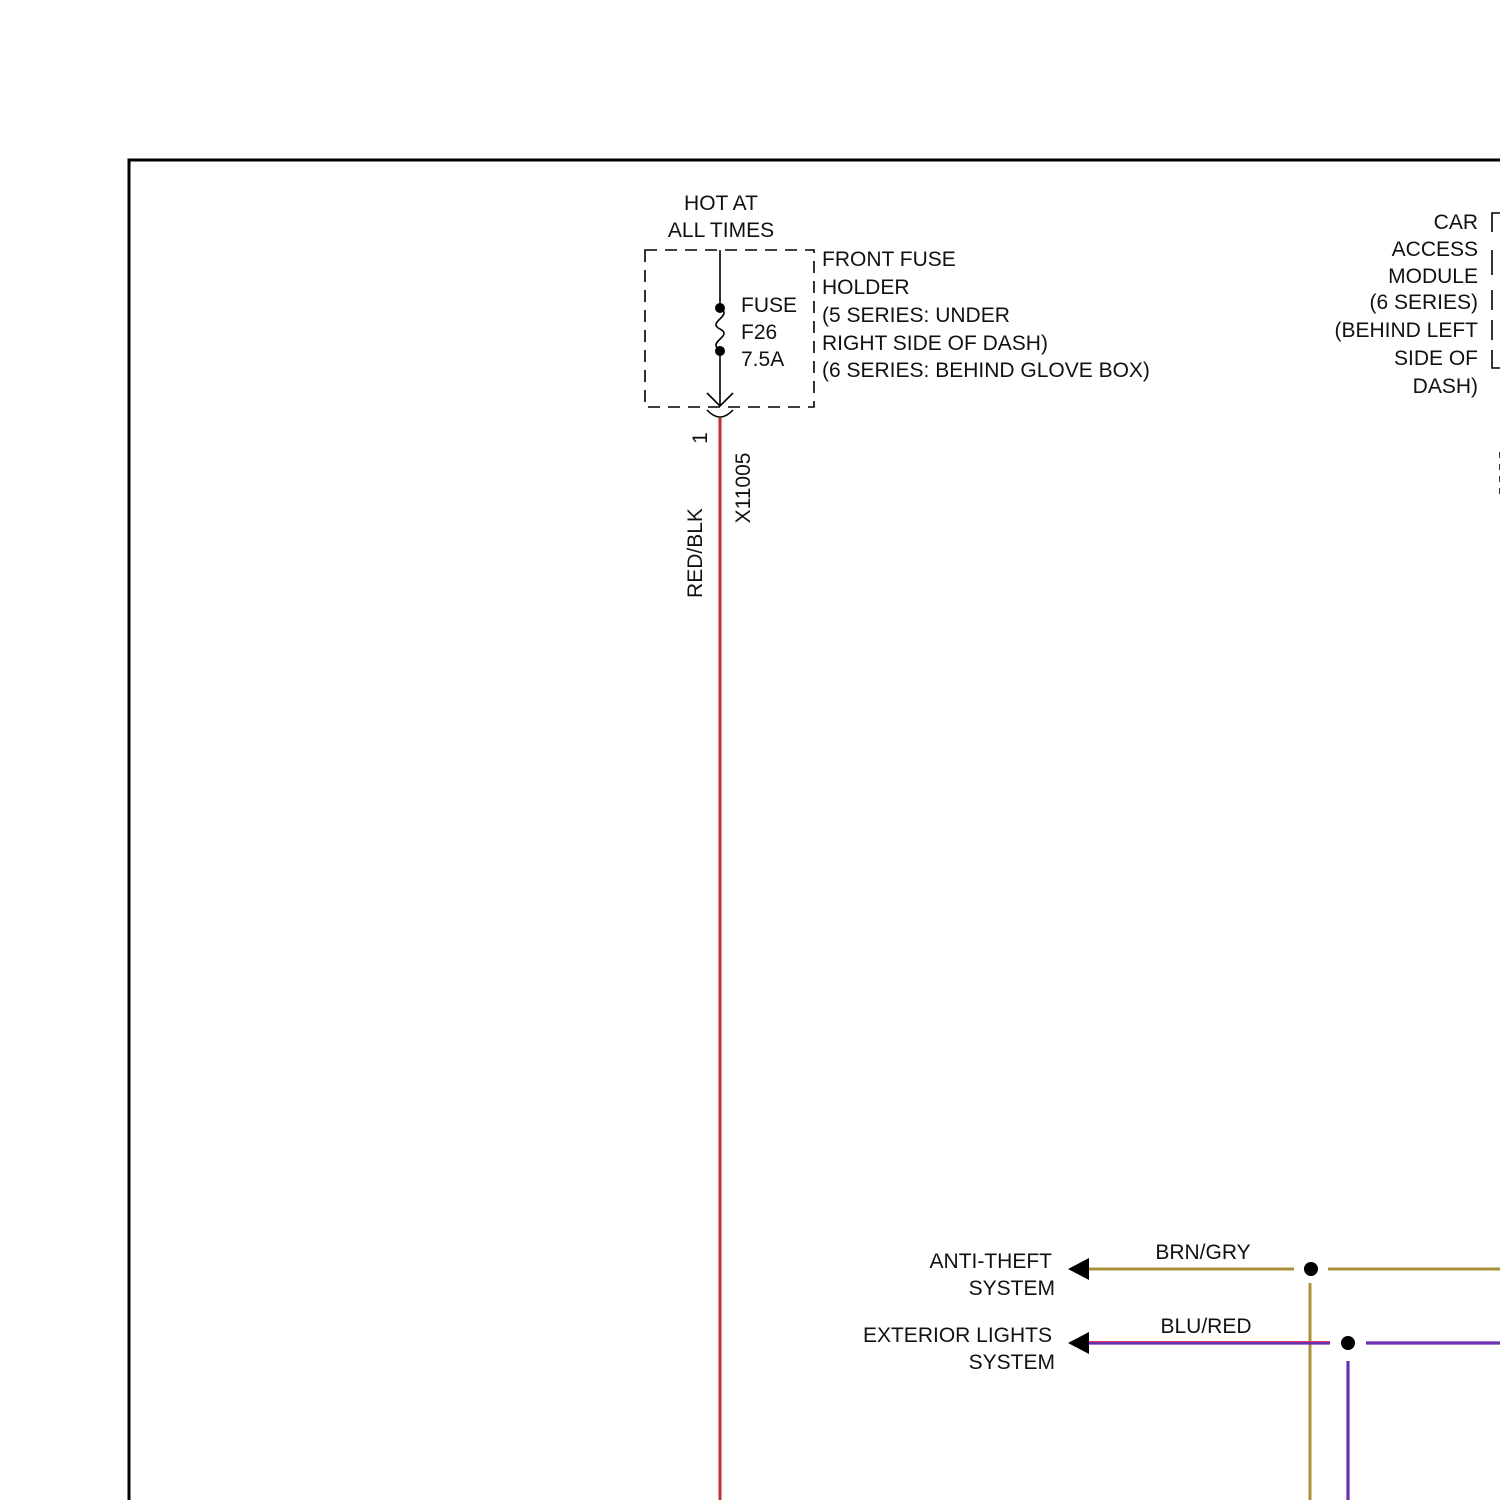  Describe the element at coordinates (1406, 330) in the screenshot. I see `cam-line5: (BEHIND LEFT` at that location.